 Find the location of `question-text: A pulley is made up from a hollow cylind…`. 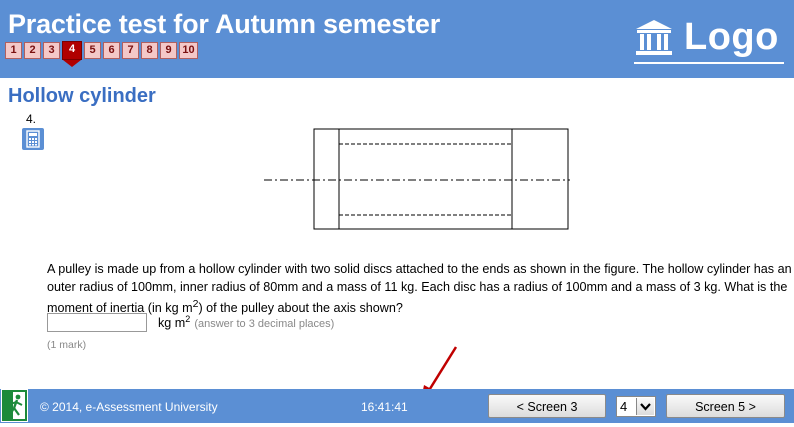

question-text: A pulley is made up from a hollow cylind… is located at coordinates (419, 289).